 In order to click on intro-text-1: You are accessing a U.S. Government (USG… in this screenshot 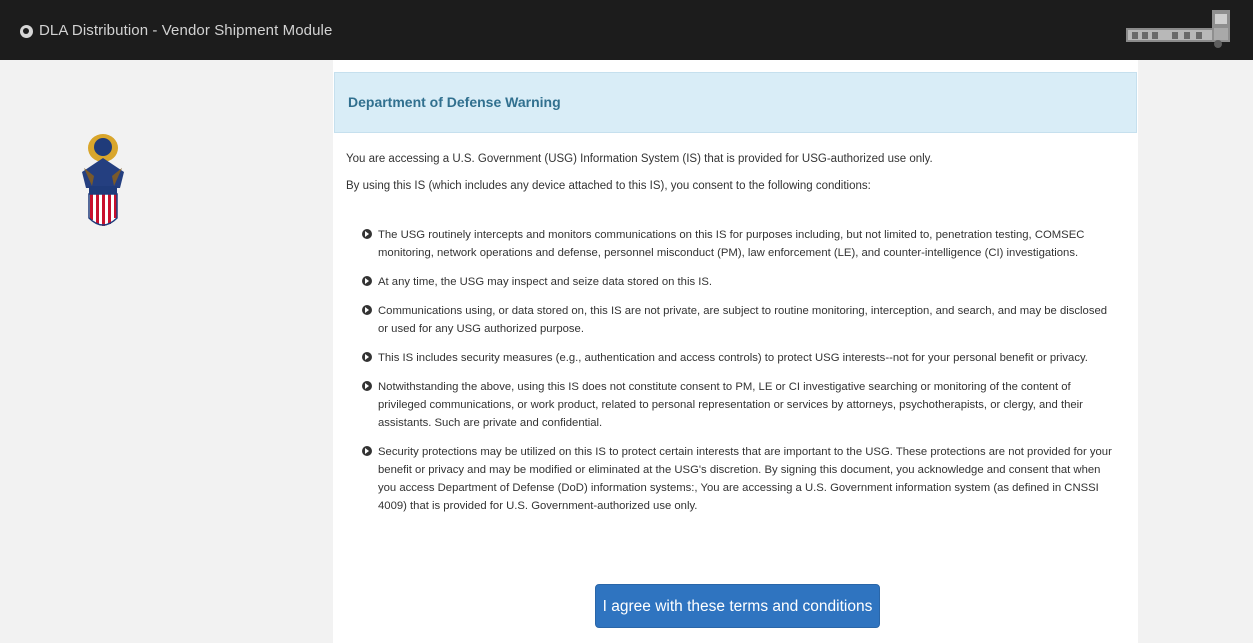, I will do `click(639, 159)`.